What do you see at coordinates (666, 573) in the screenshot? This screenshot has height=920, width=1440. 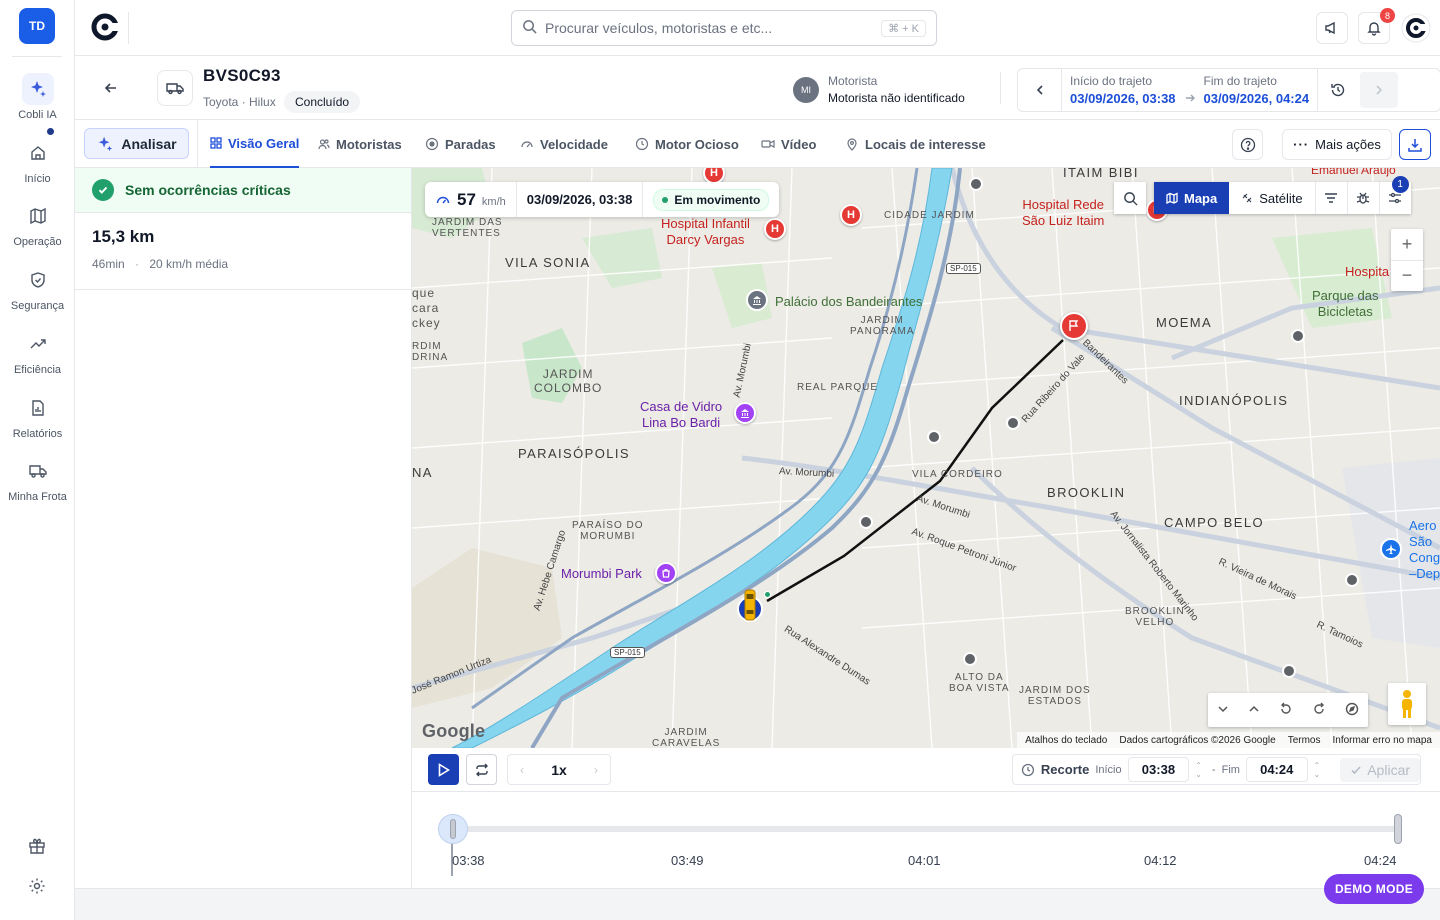 I see `shopping-icon` at bounding box center [666, 573].